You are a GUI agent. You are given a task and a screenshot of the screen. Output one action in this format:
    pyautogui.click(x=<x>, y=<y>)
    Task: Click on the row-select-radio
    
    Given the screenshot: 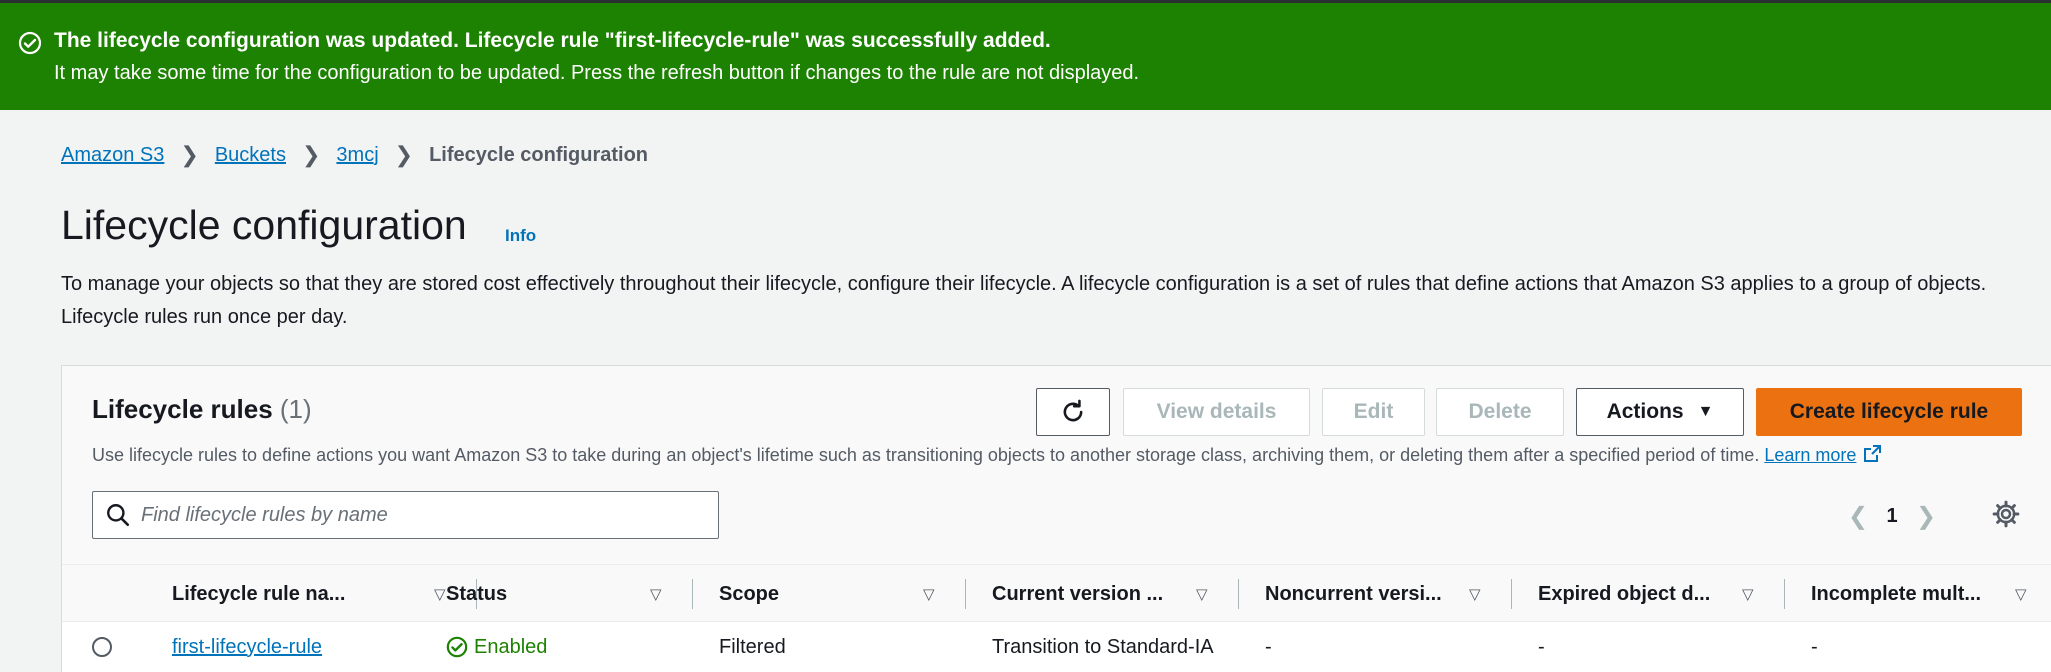 What is the action you would take?
    pyautogui.click(x=102, y=647)
    